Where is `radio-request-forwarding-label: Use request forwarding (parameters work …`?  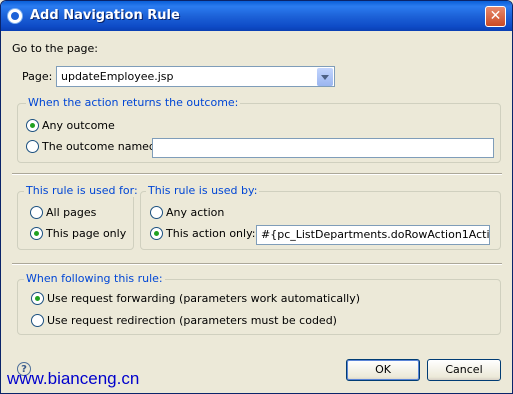 radio-request-forwarding-label: Use request forwarding (parameters work … is located at coordinates (203, 298).